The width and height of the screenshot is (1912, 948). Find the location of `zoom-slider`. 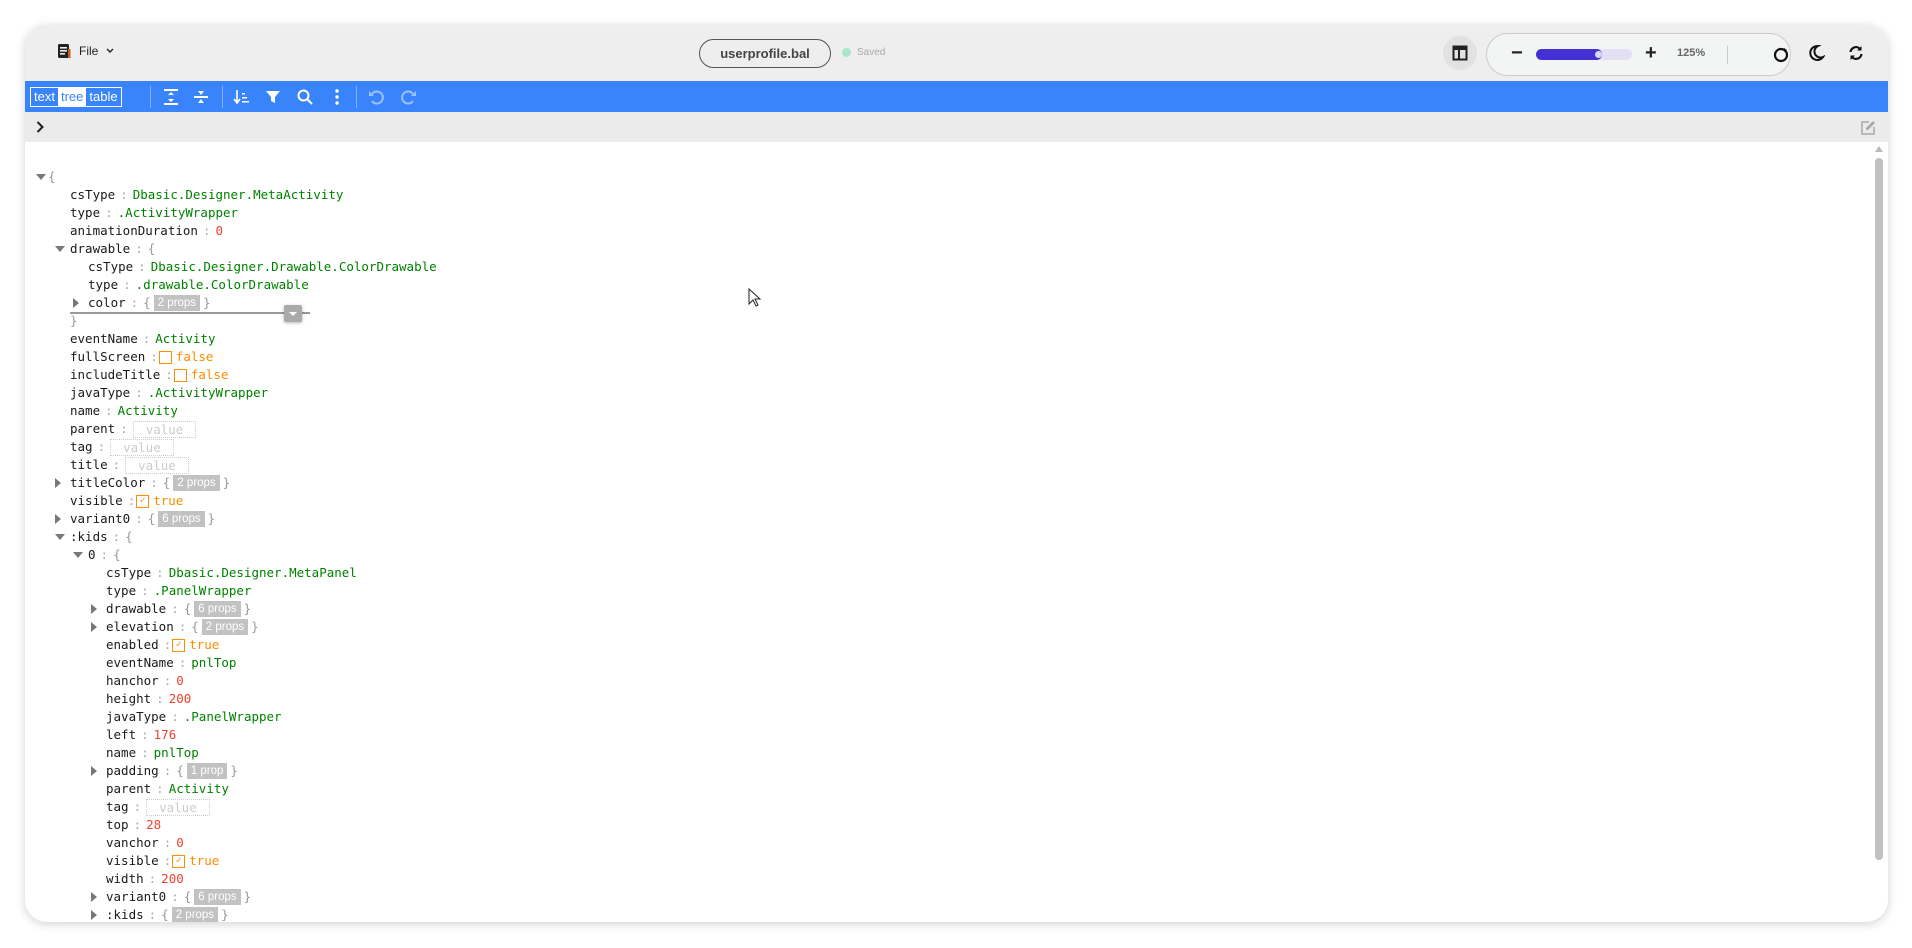

zoom-slider is located at coordinates (1584, 54).